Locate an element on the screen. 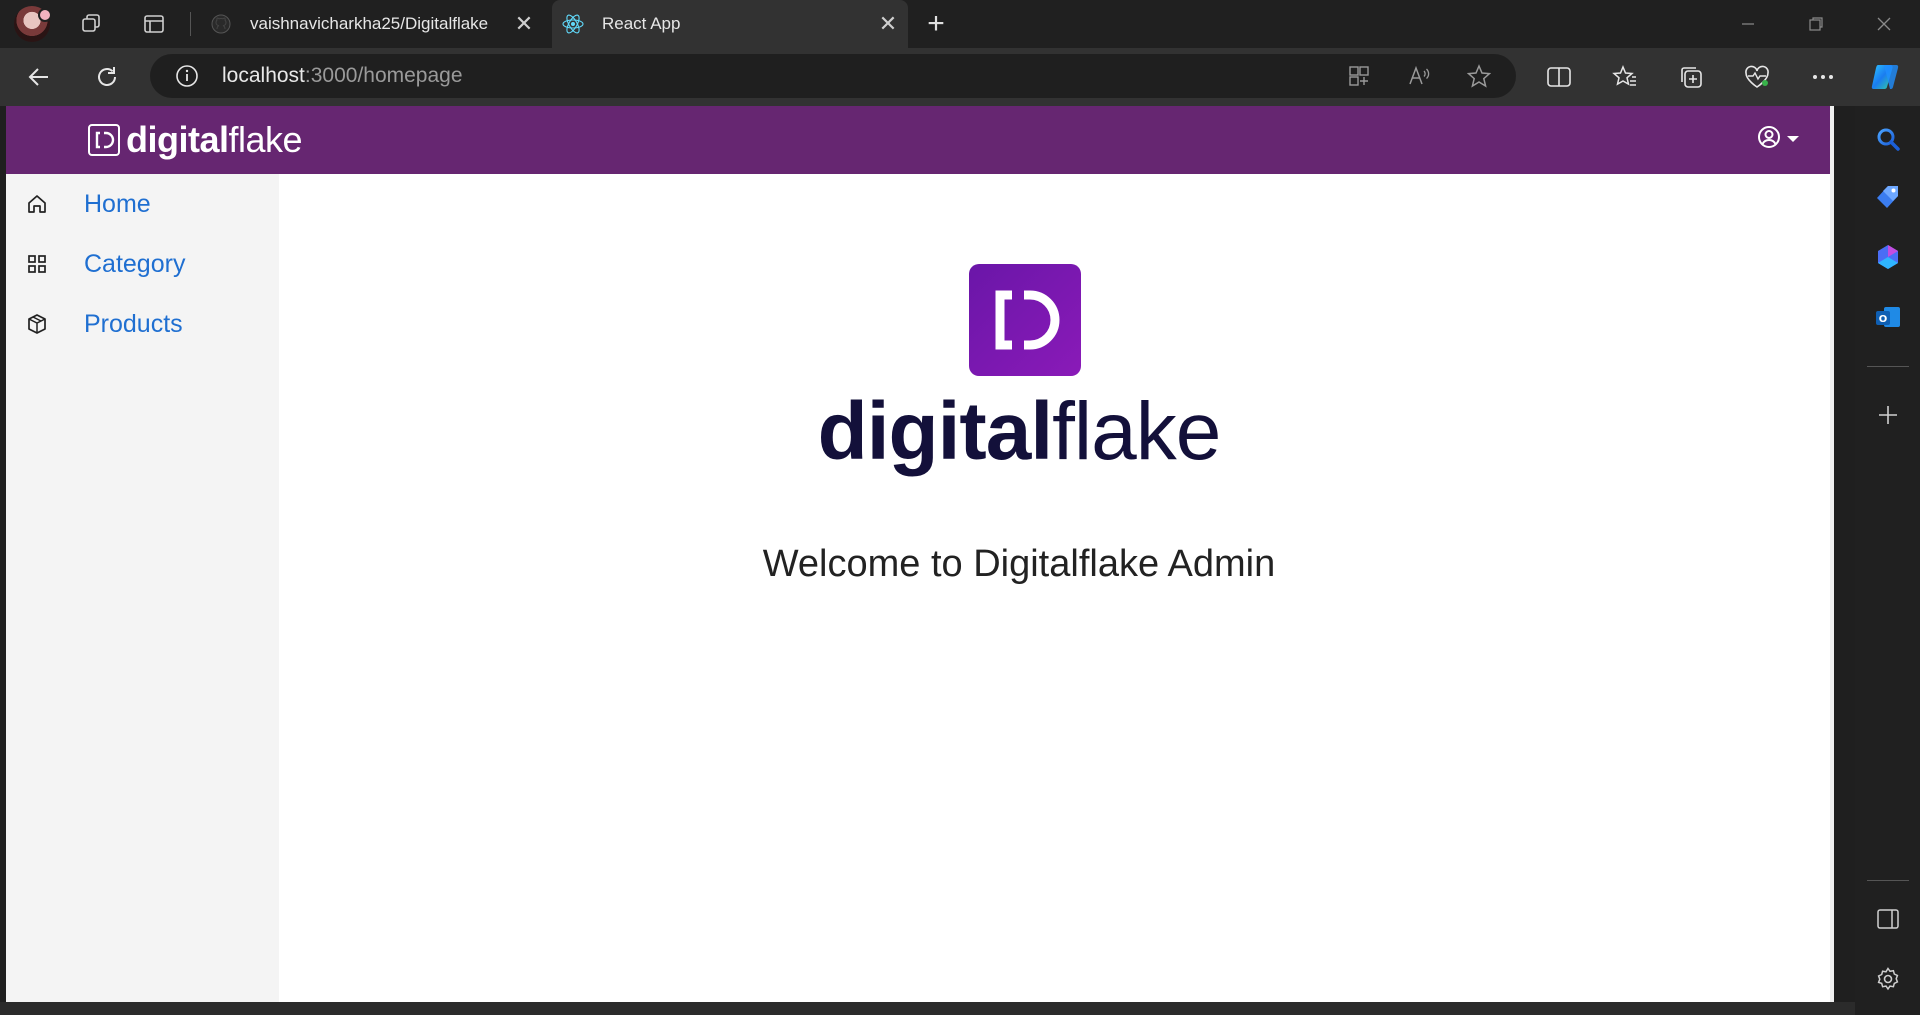 The image size is (1920, 1015). svg-text: O is located at coordinates (1883, 319).